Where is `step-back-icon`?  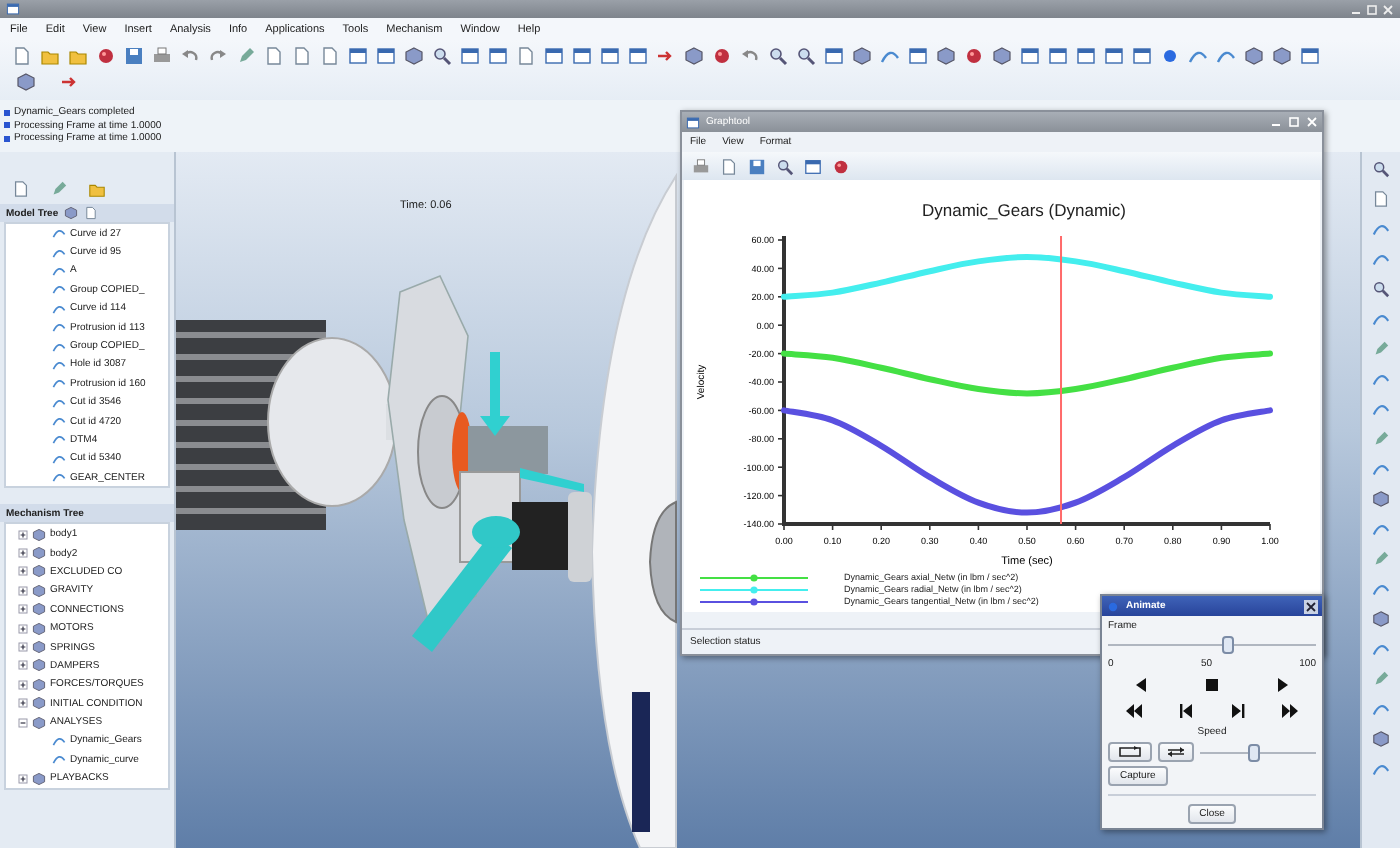 step-back-icon is located at coordinates (1186, 711).